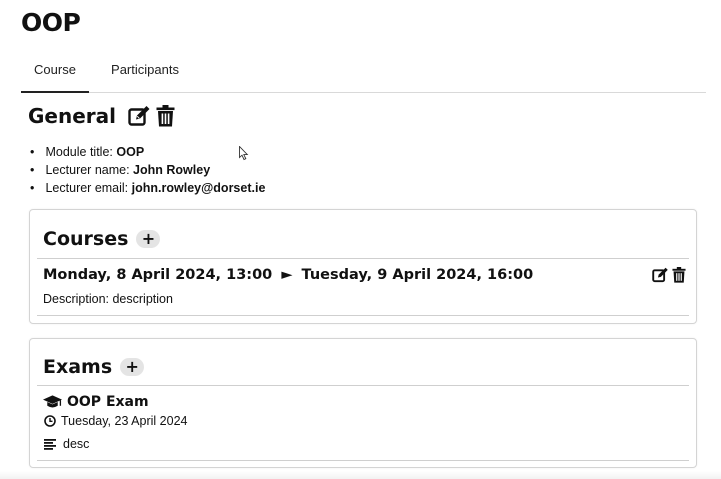 This screenshot has width=721, height=479. Describe the element at coordinates (158, 275) in the screenshot. I see `course-start: Monday, 8 April 2024, 13:00` at that location.